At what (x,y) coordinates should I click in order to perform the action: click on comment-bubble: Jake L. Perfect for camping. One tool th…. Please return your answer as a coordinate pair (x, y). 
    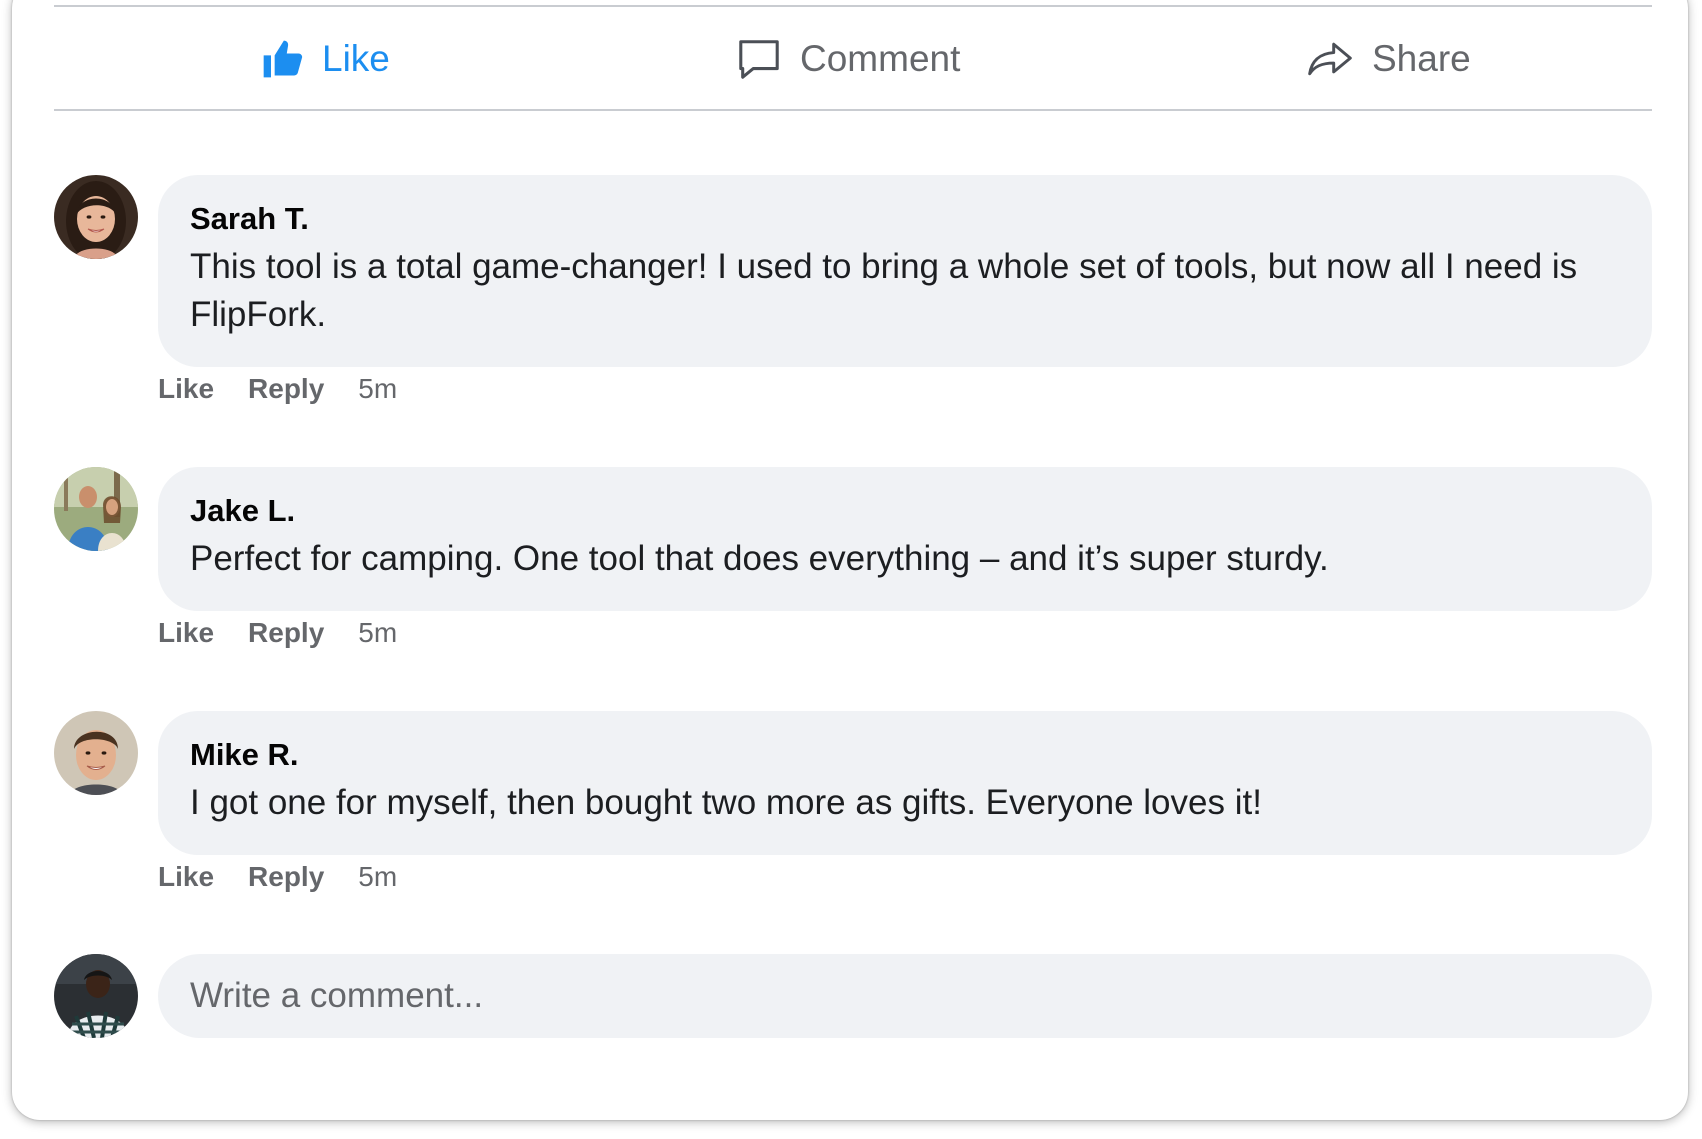
    Looking at the image, I should click on (905, 539).